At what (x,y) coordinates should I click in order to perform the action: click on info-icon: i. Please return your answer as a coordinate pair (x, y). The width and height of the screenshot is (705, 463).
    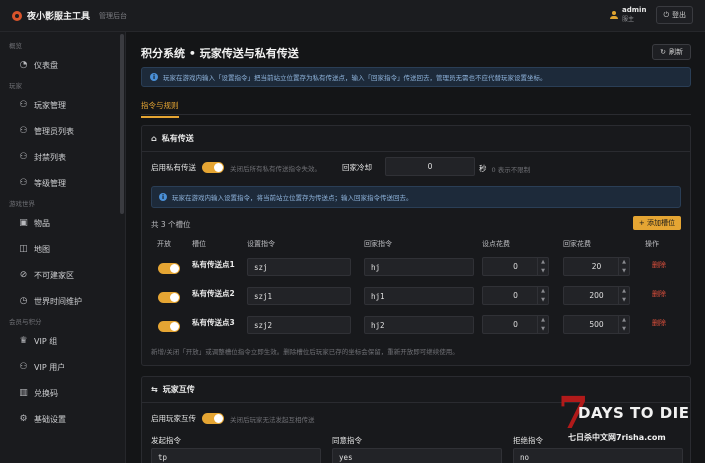
    Looking at the image, I should click on (154, 77).